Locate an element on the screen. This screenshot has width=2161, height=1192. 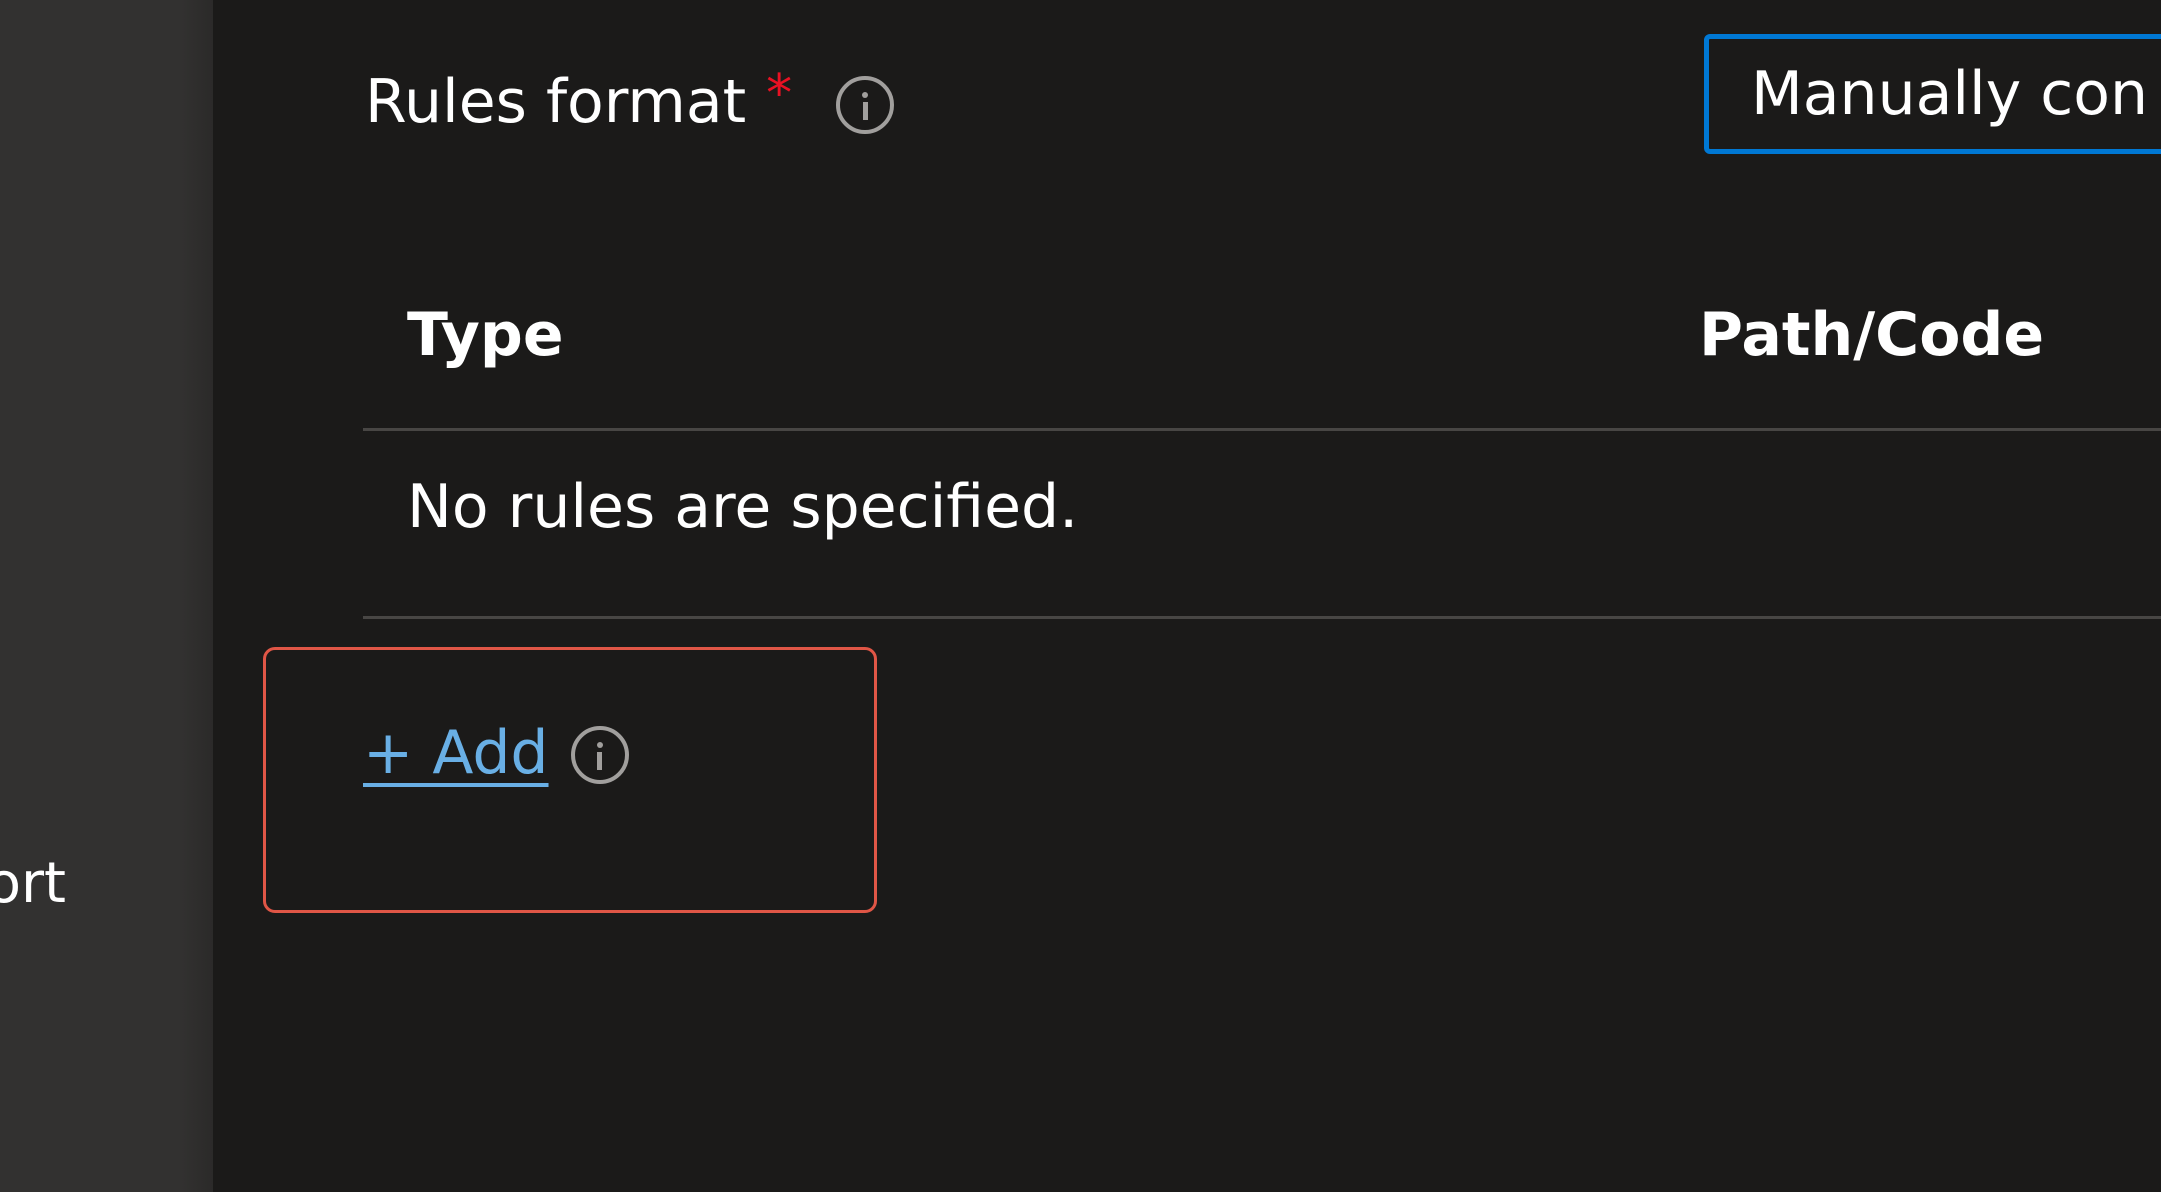
add-rule-link: + Add is located at coordinates (456, 753).